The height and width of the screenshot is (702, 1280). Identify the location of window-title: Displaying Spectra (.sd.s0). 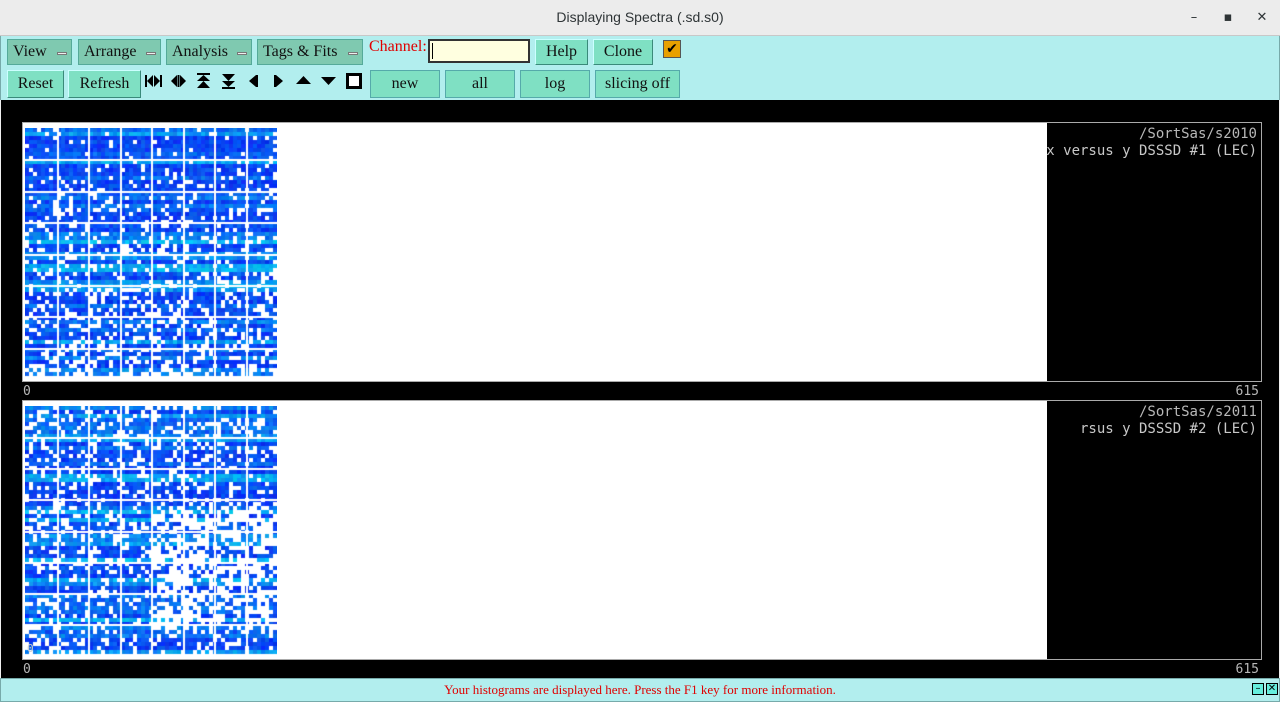
(640, 17).